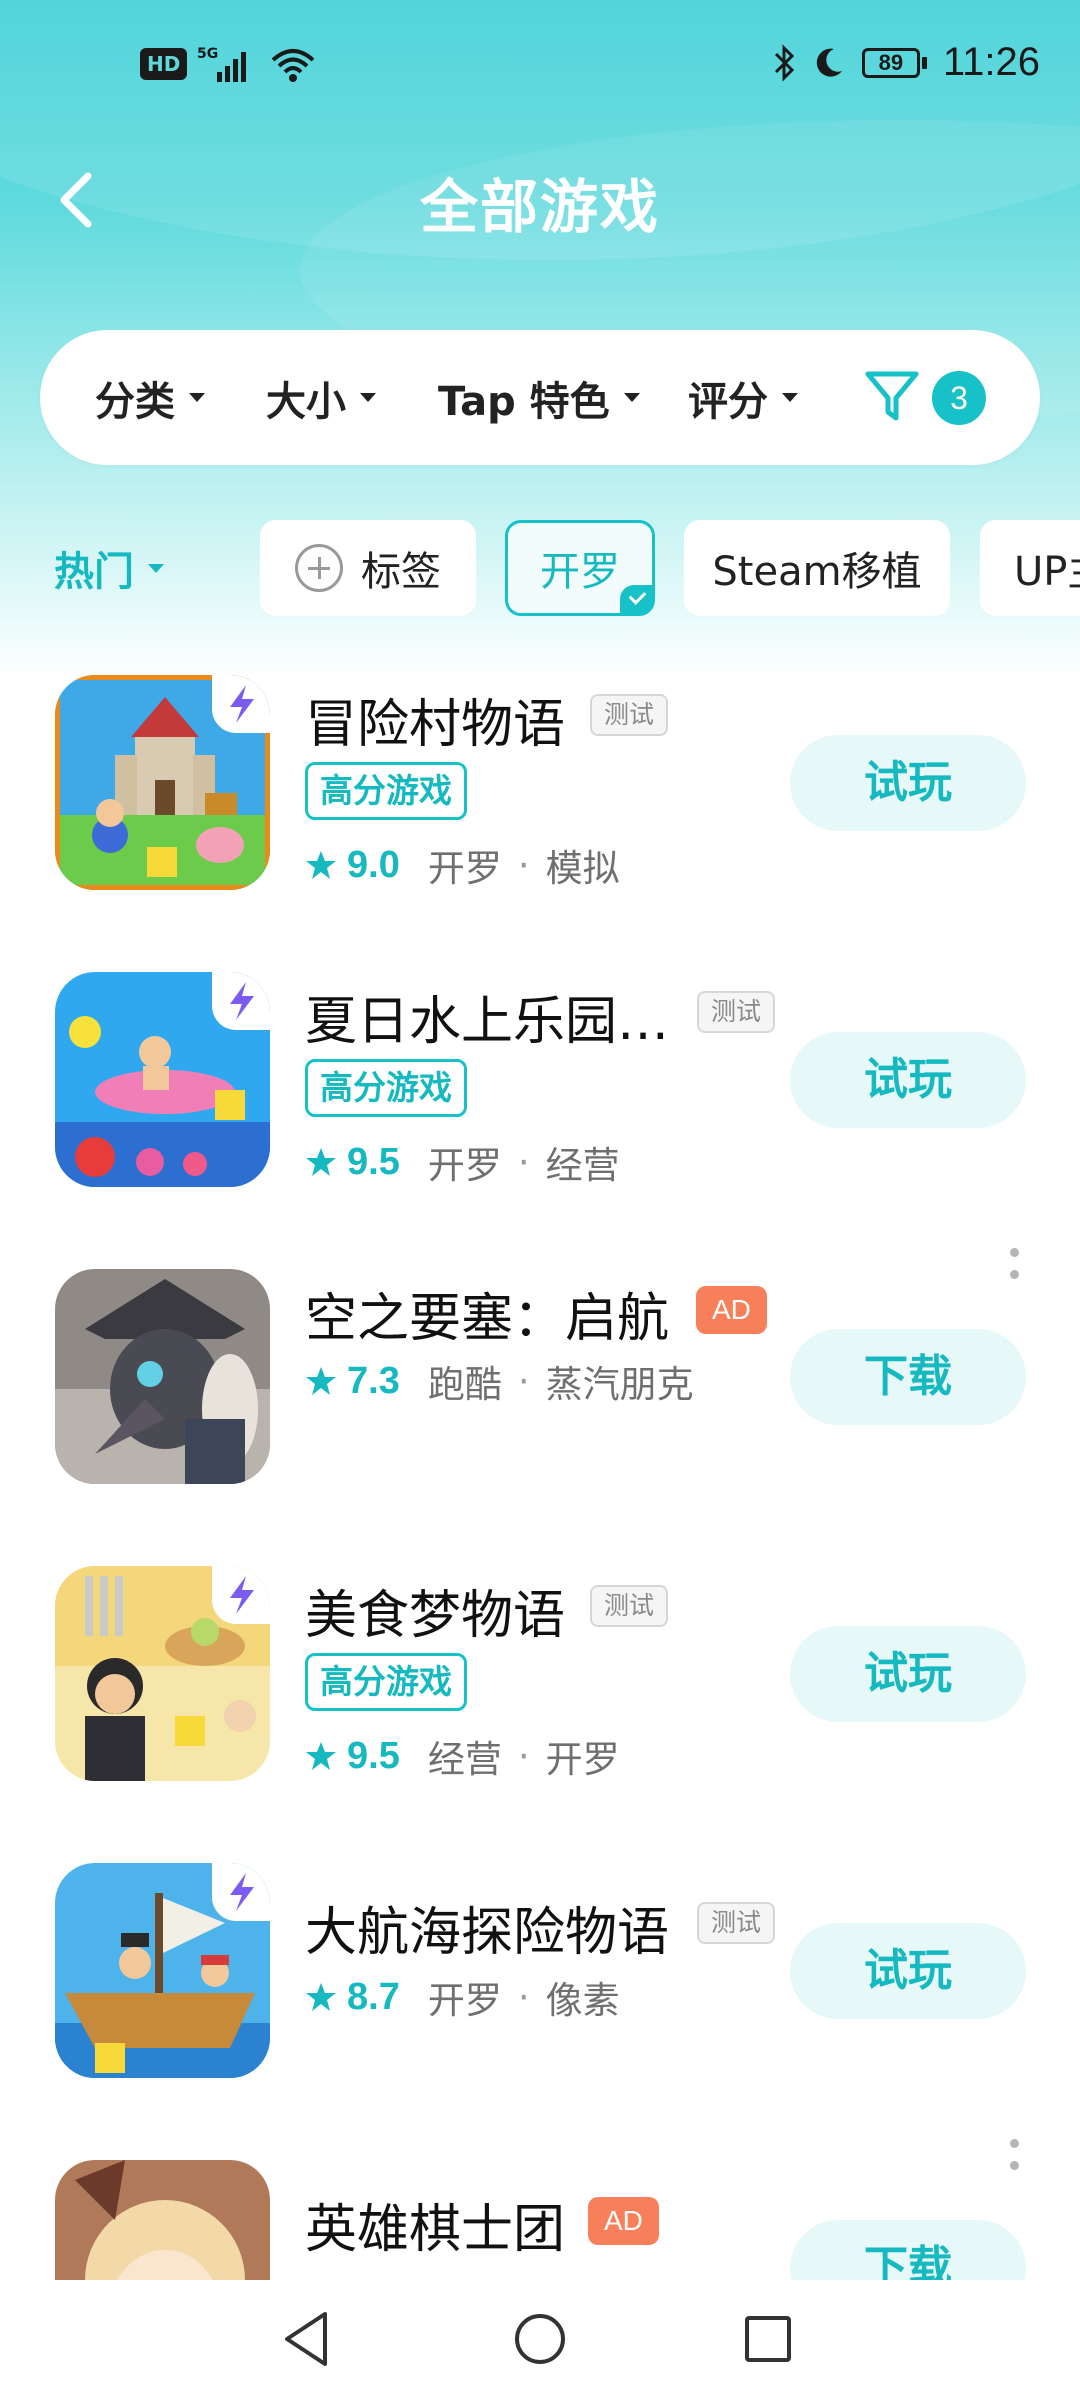  Describe the element at coordinates (373, 1755) in the screenshot. I see `rating-score: 9.5` at that location.